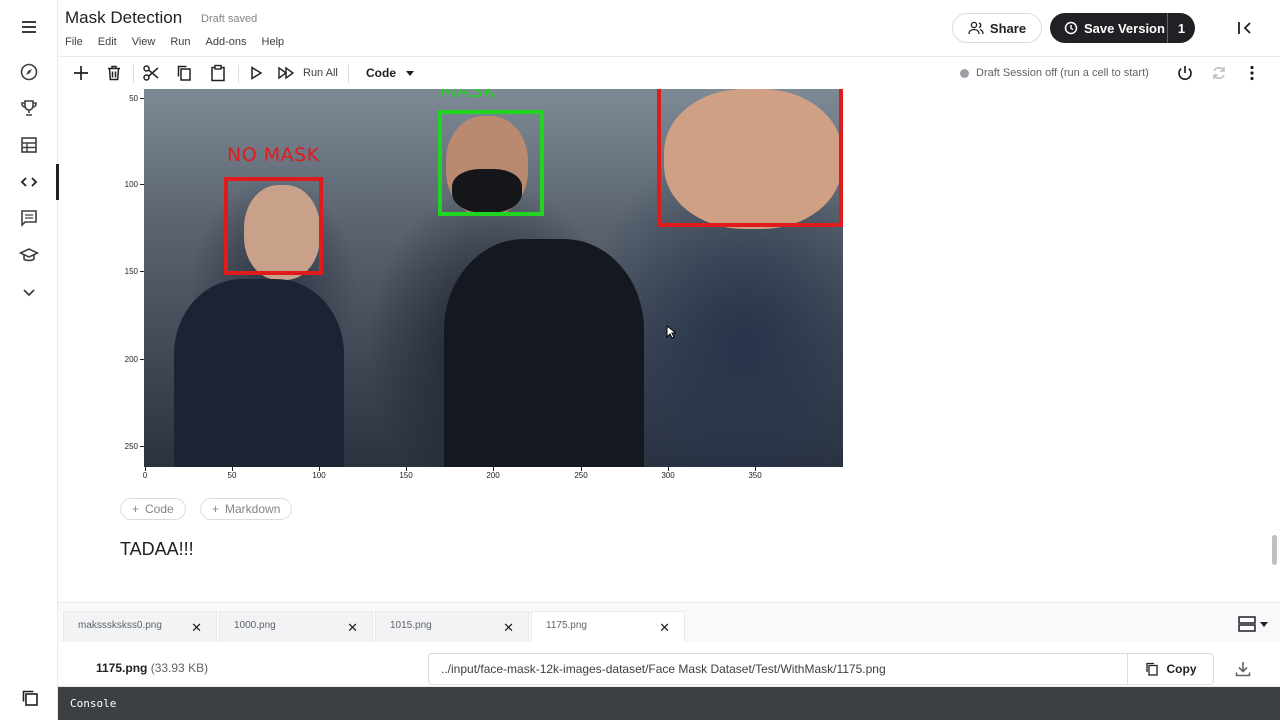 The height and width of the screenshot is (720, 1280). What do you see at coordinates (493, 475) in the screenshot?
I see `x-tick-label: 200` at bounding box center [493, 475].